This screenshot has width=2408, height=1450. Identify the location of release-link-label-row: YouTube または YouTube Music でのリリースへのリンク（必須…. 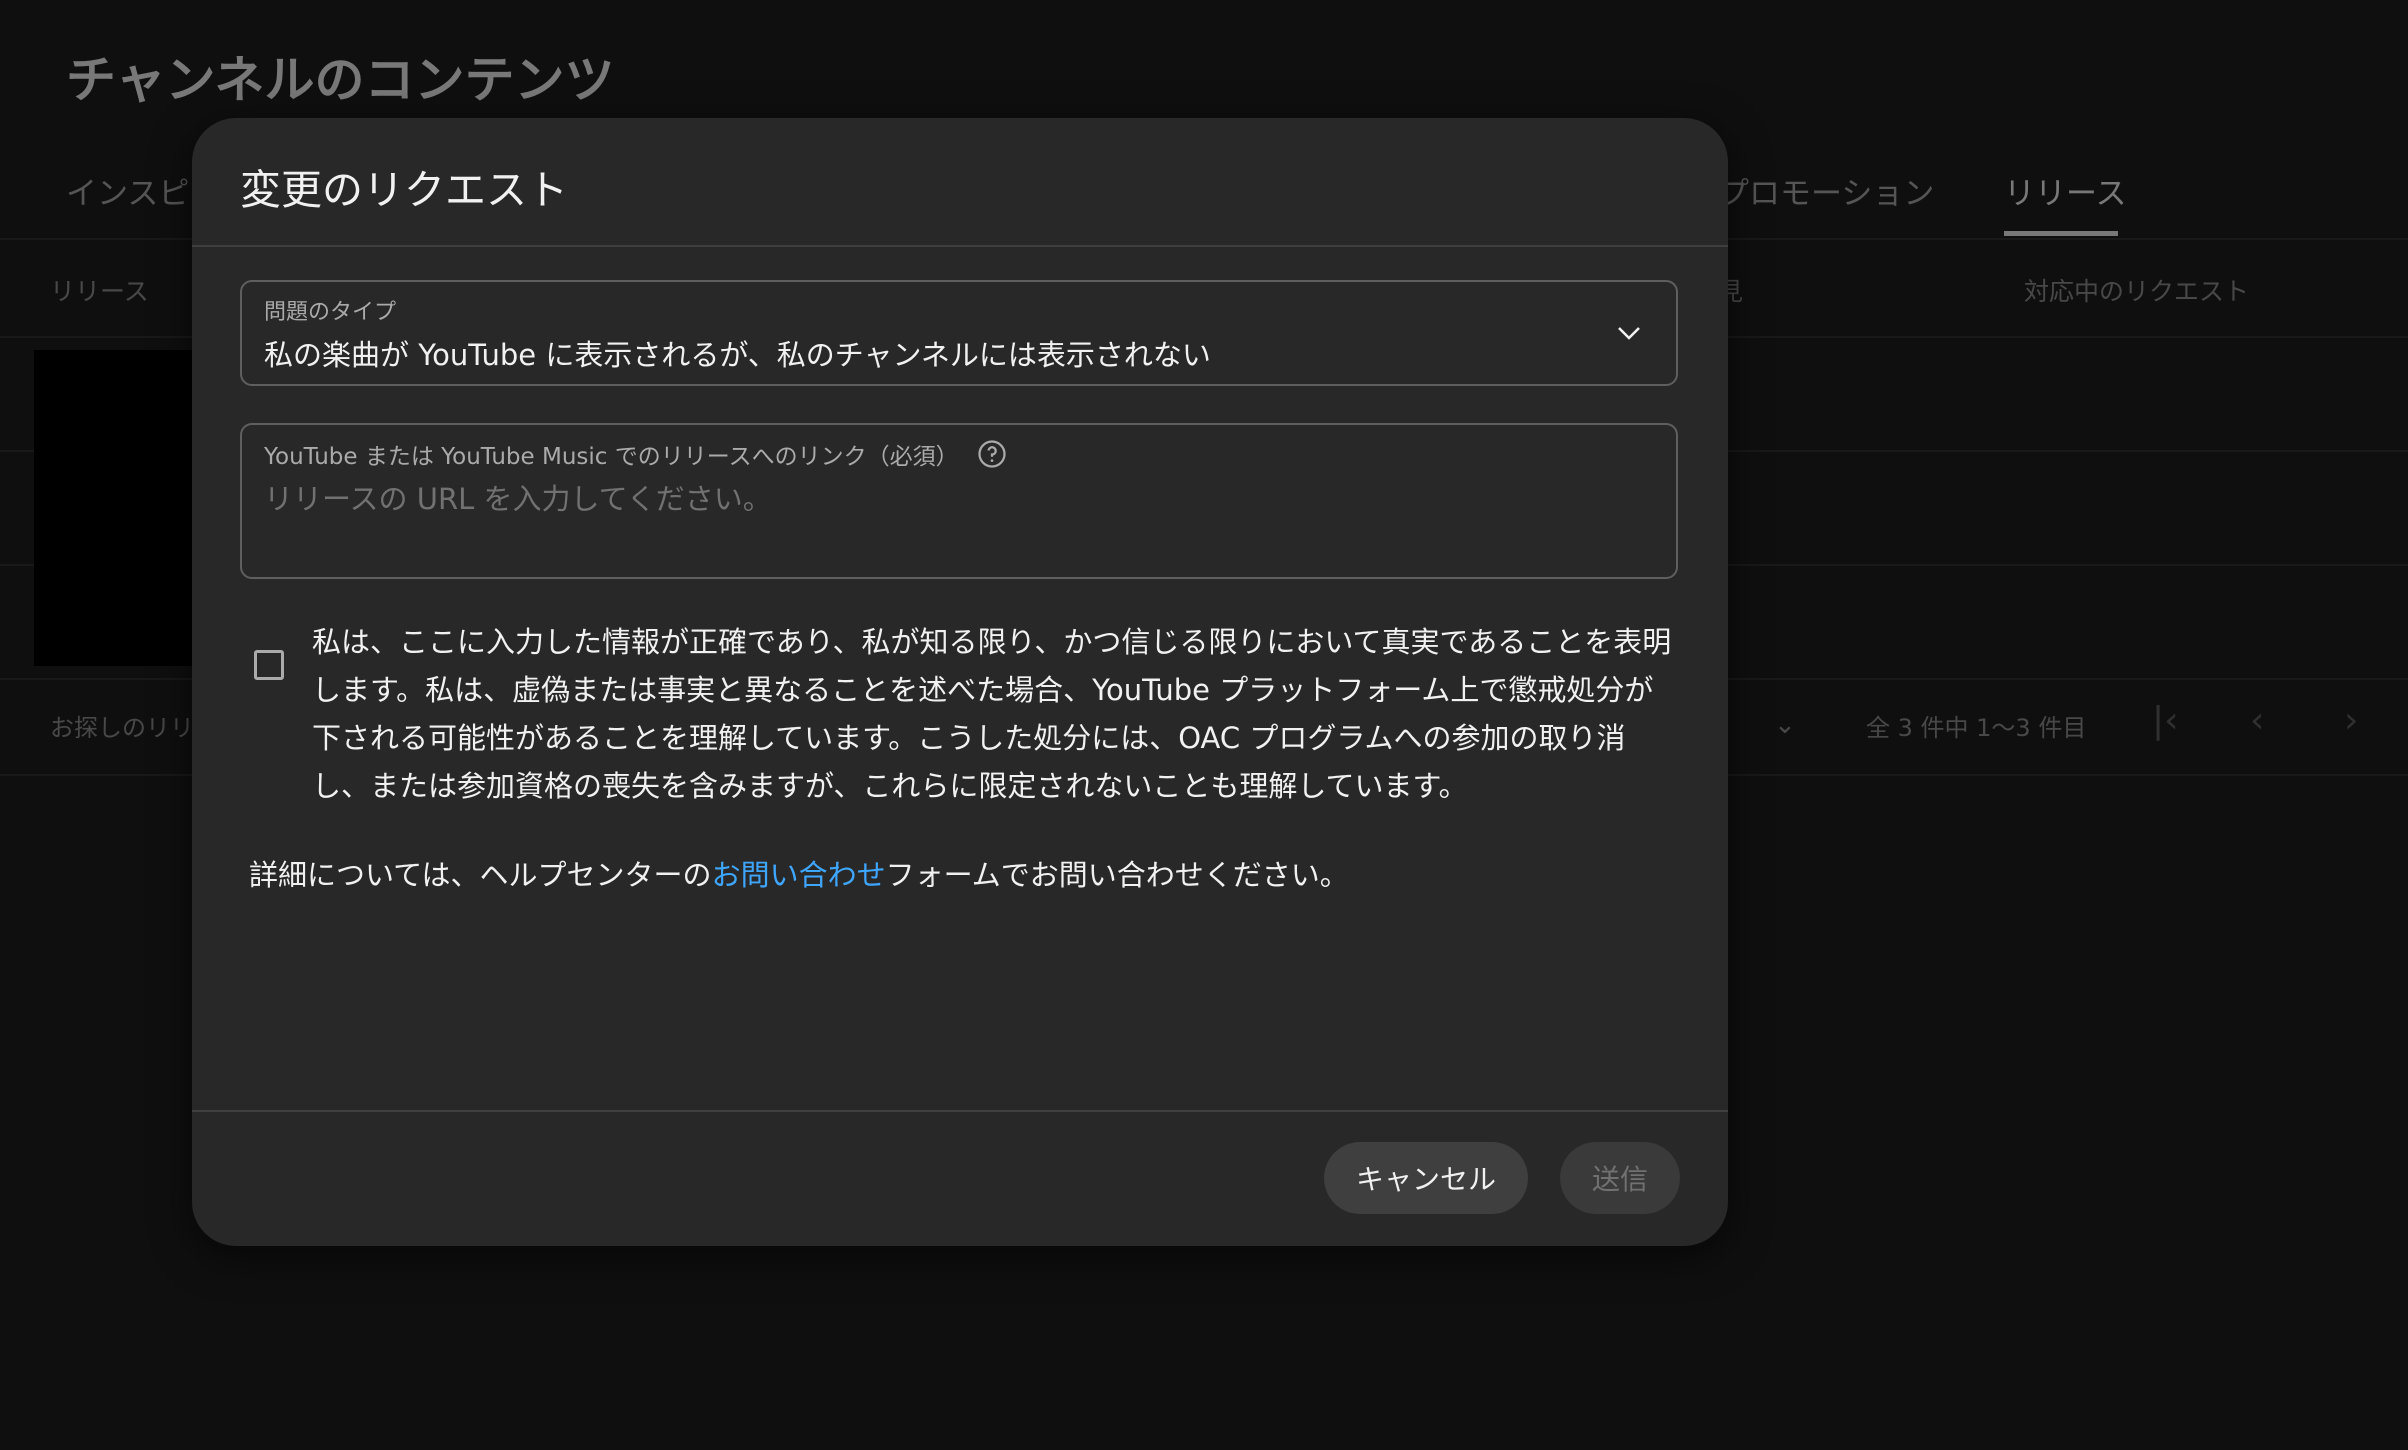
(635, 454).